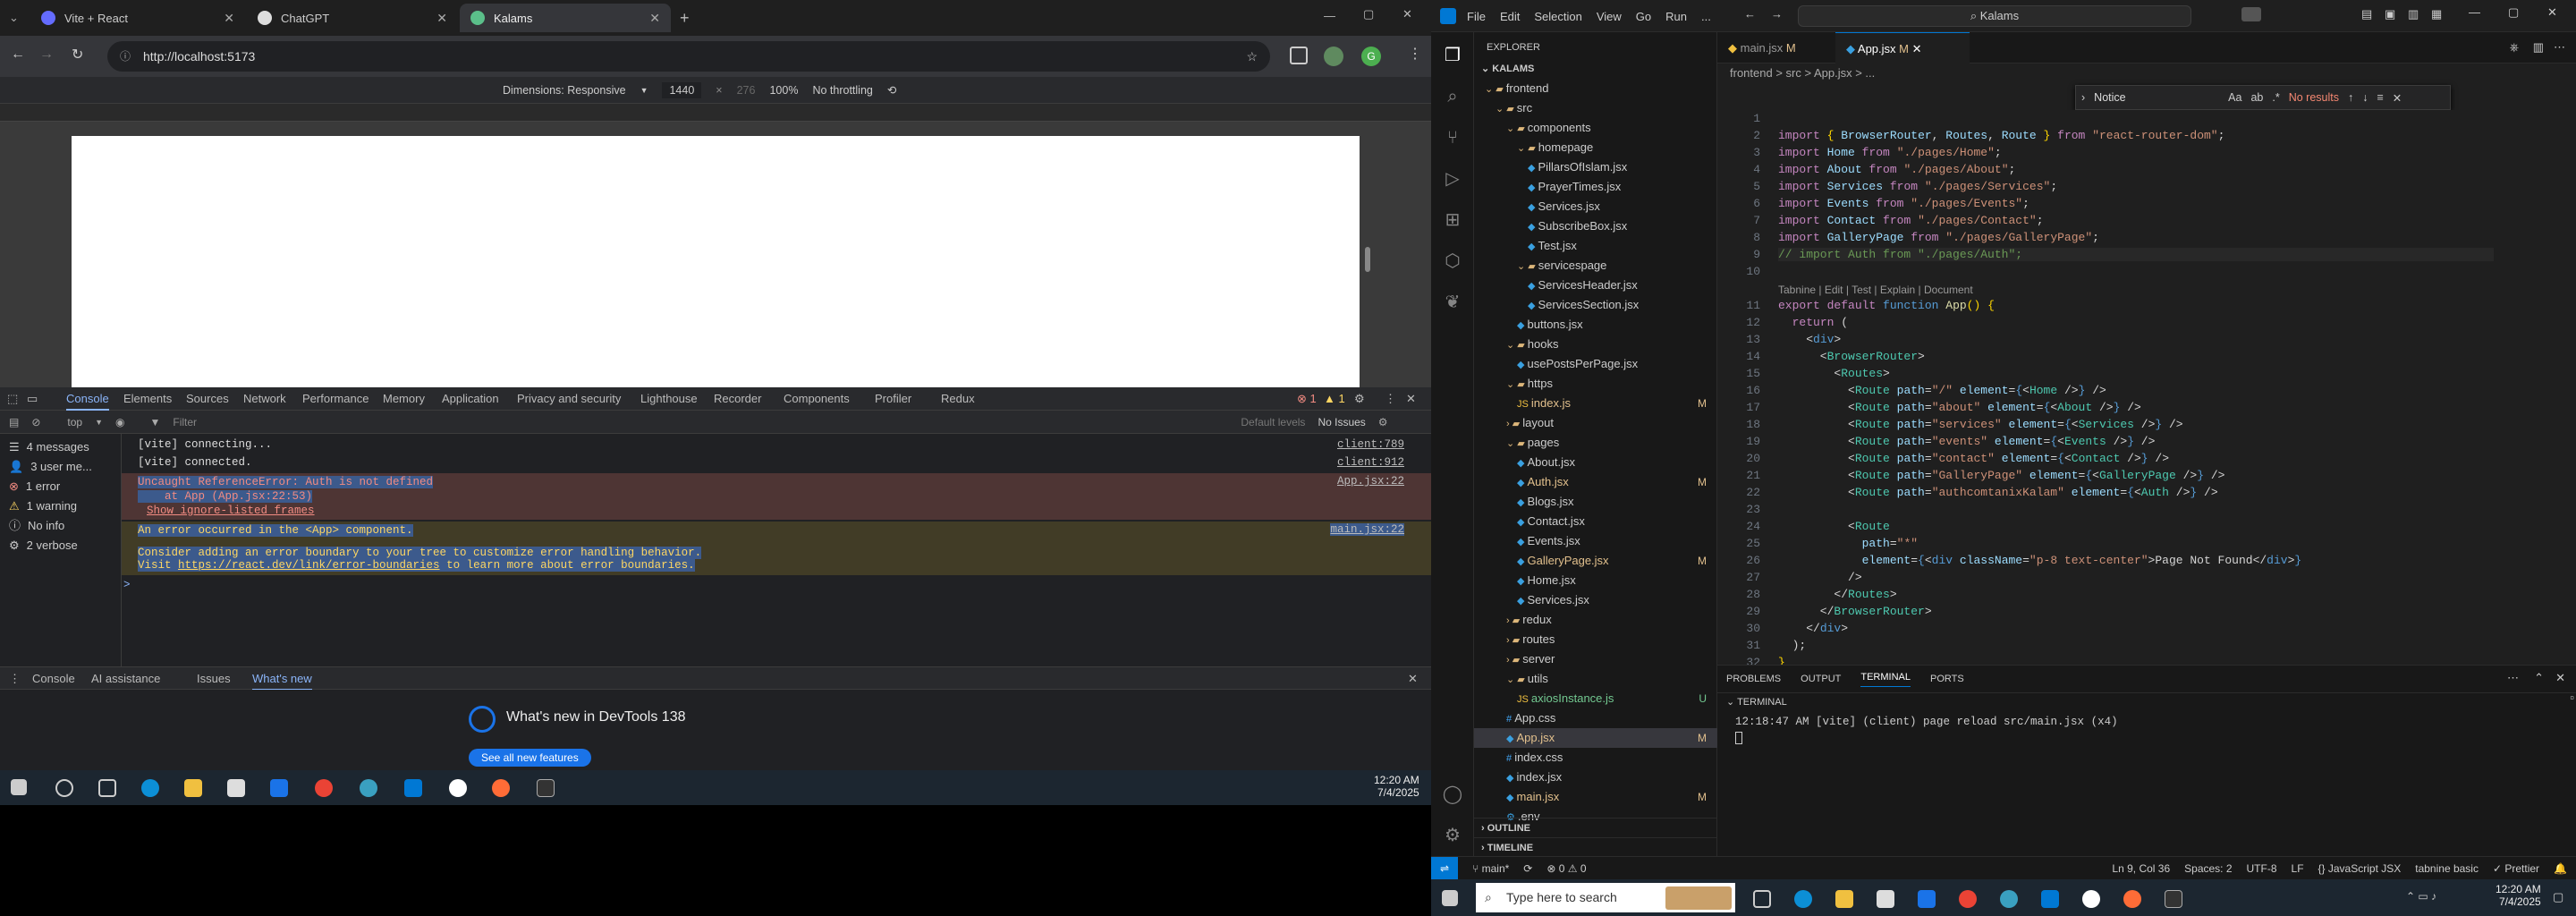  I want to click on tab-redux: Redux, so click(958, 399).